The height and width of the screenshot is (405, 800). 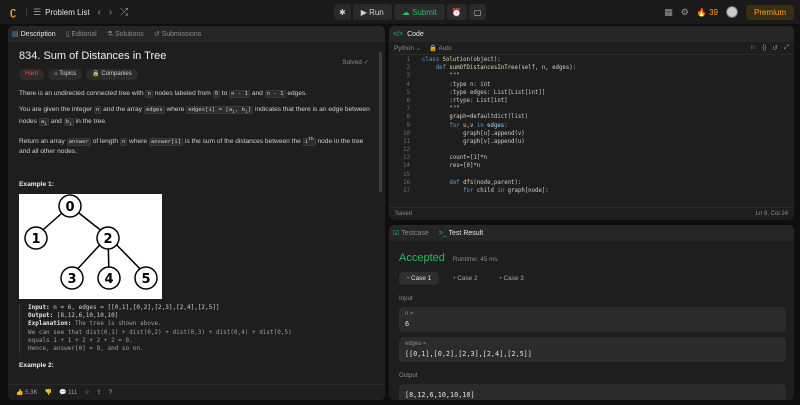 I want to click on tree-diagram: 0 1 2 3 4 5, so click(x=91, y=242).